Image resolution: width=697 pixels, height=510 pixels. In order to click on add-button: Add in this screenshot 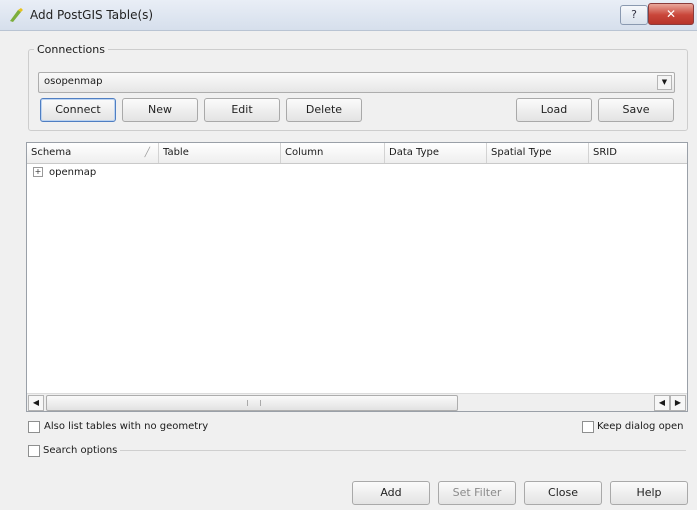, I will do `click(391, 493)`.